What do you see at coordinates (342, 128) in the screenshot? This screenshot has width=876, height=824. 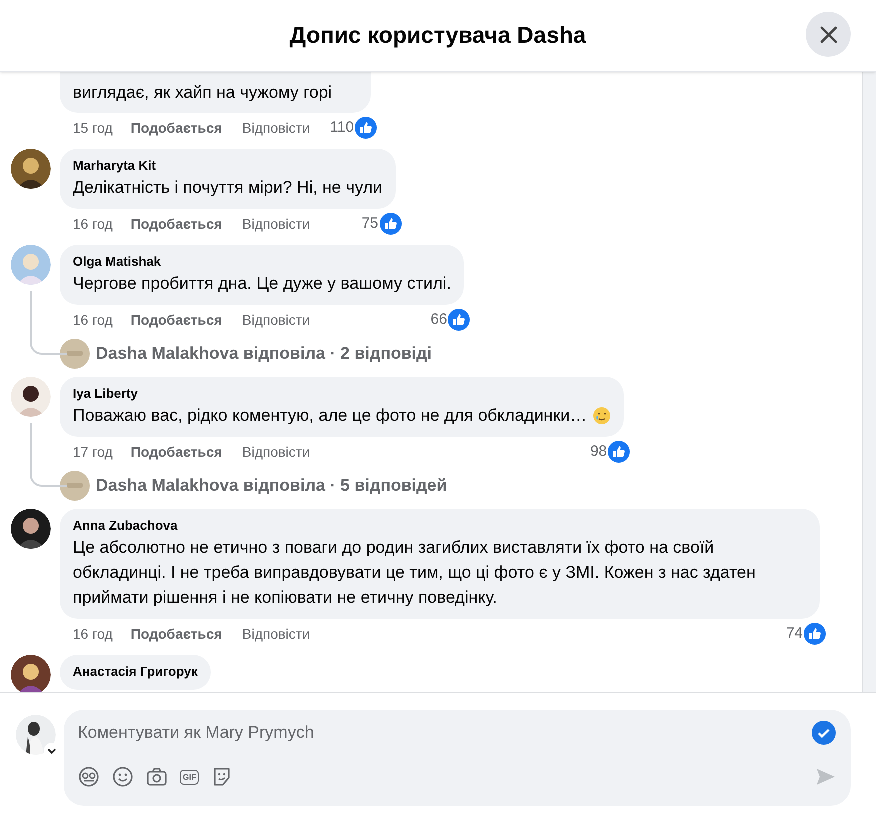 I see `like-count: 110` at bounding box center [342, 128].